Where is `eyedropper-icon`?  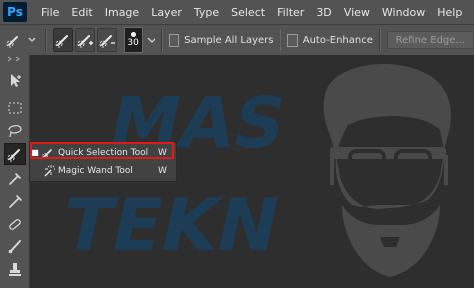 eyedropper-icon is located at coordinates (15, 179).